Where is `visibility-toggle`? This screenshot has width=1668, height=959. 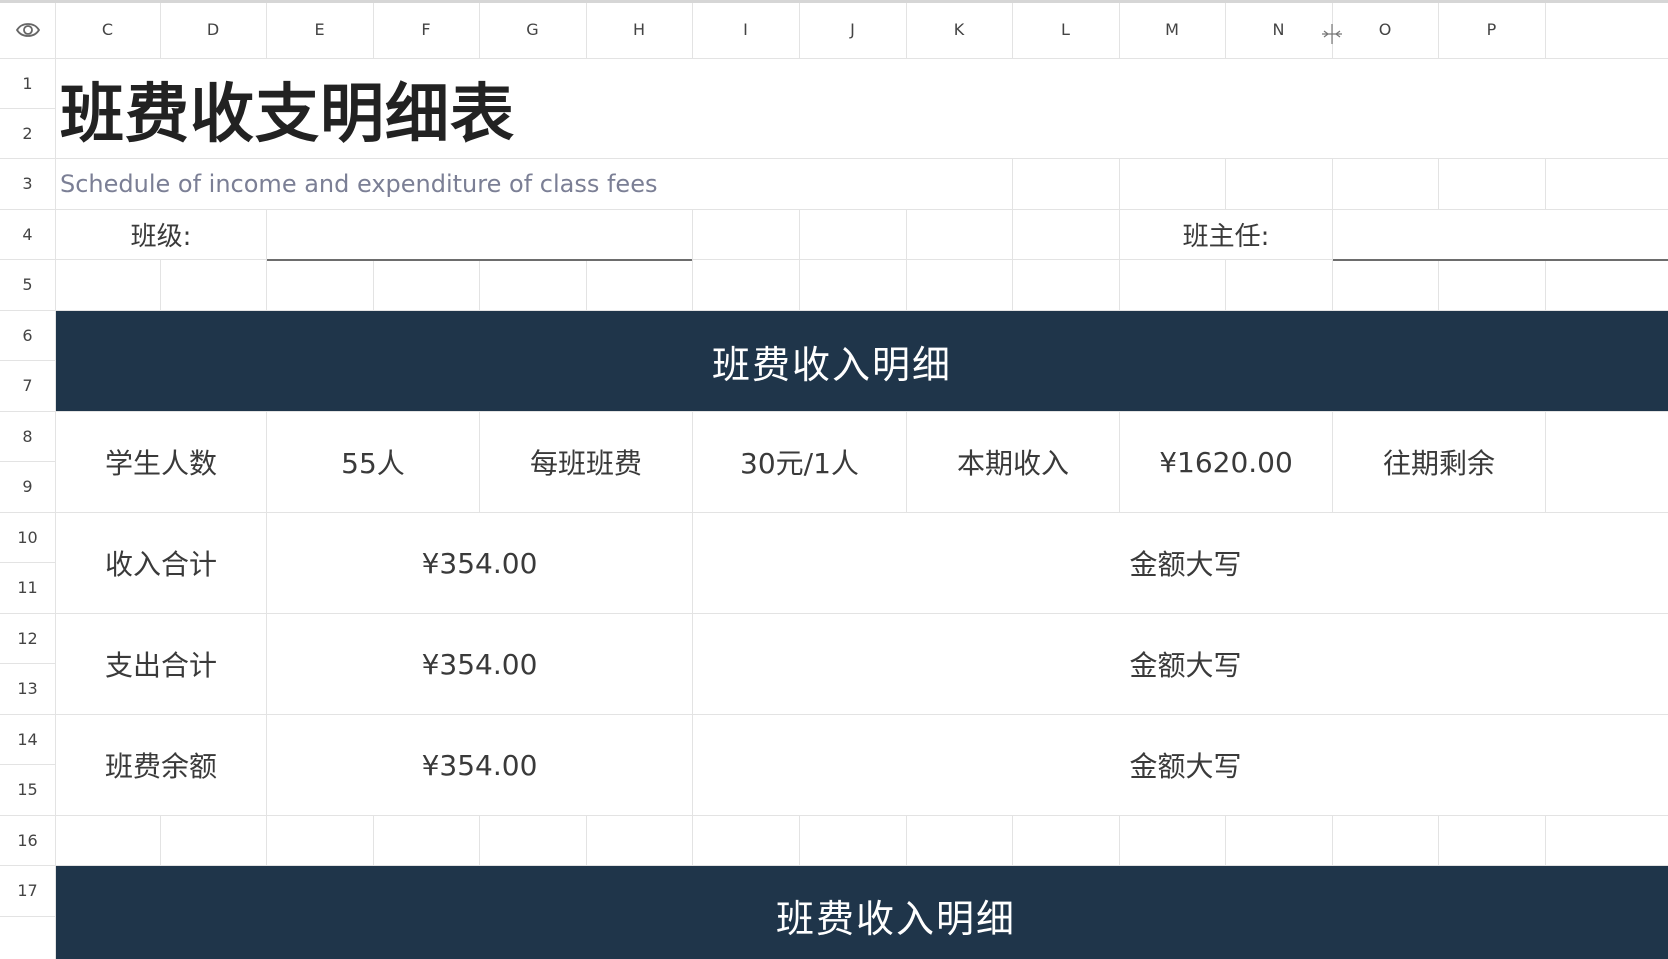
visibility-toggle is located at coordinates (28, 30).